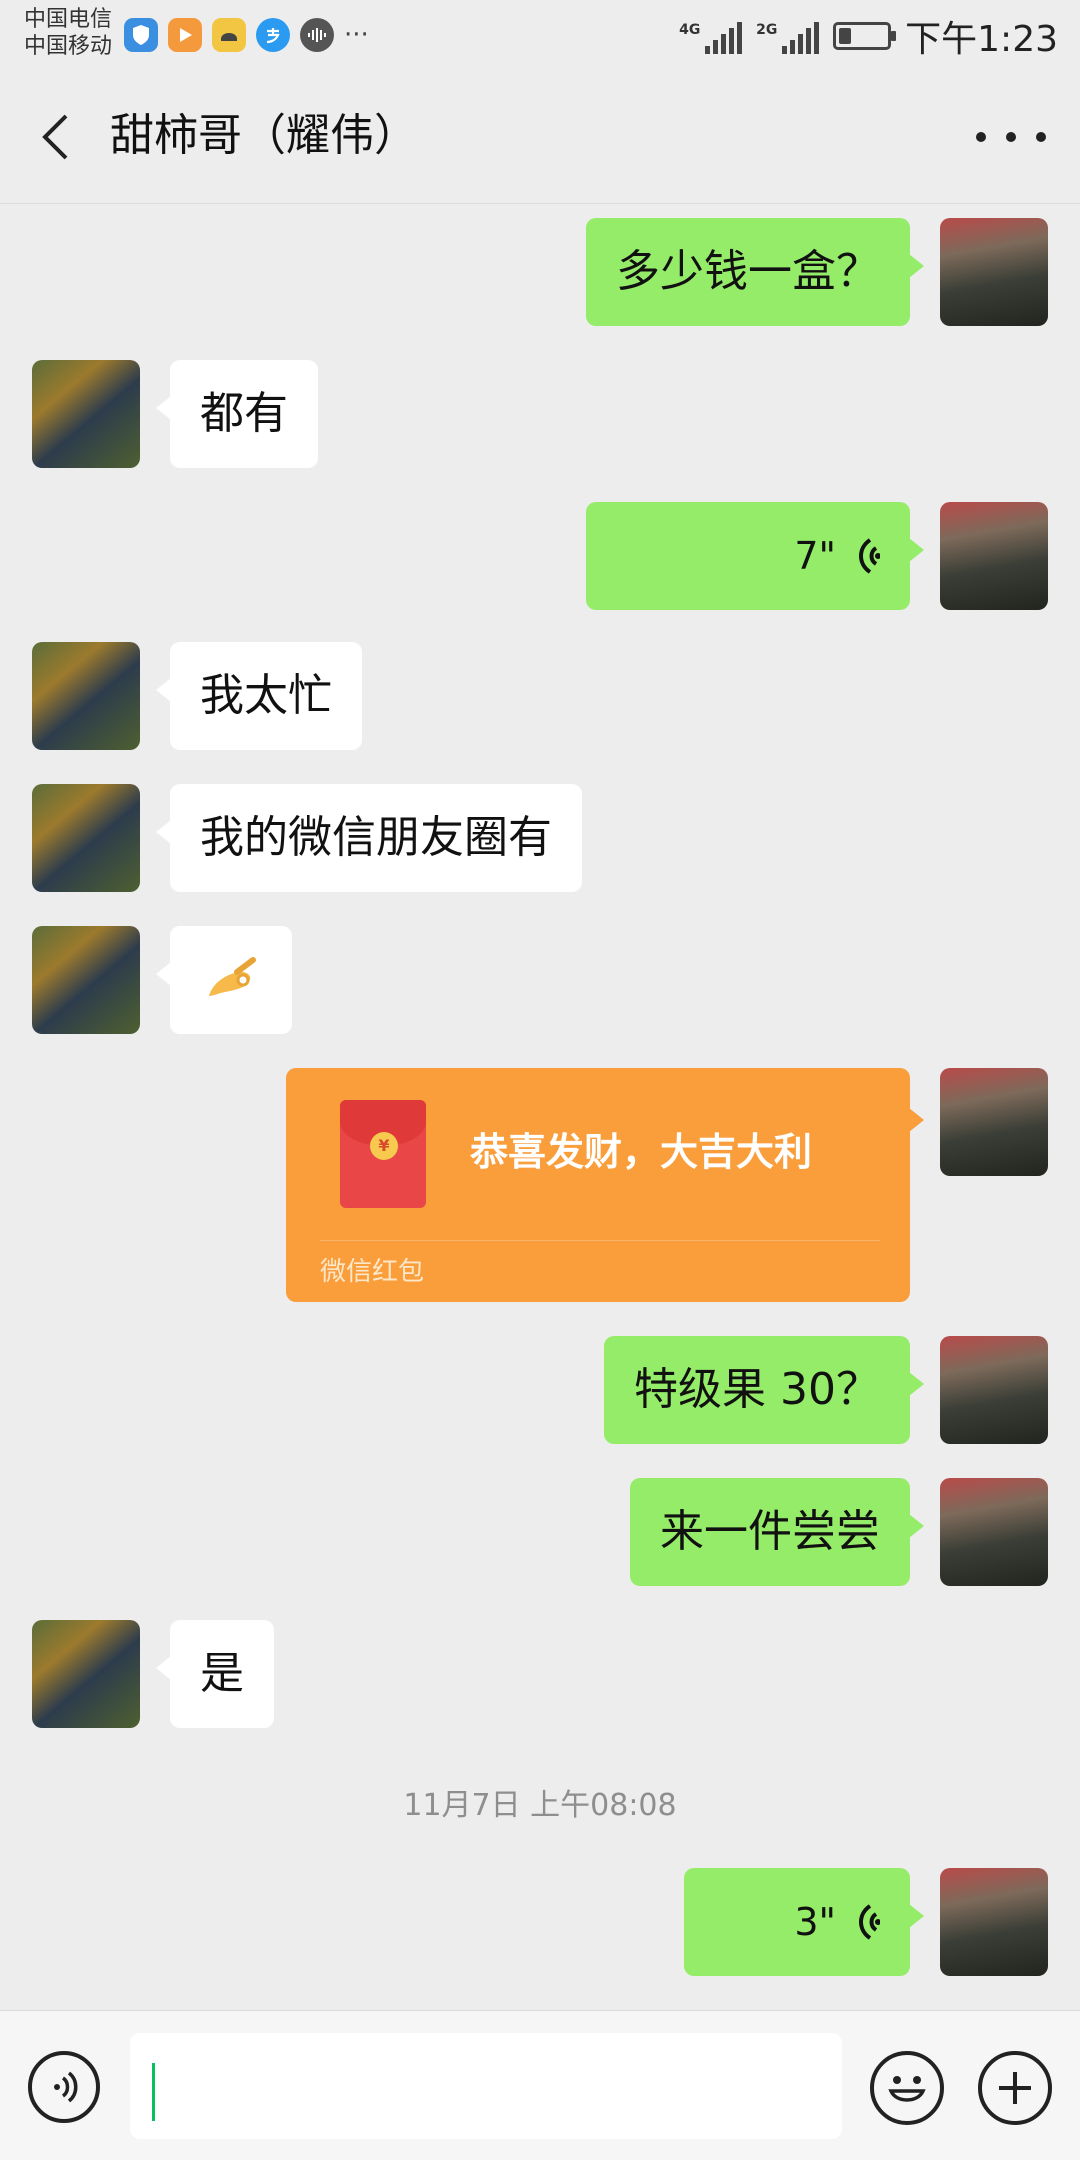  Describe the element at coordinates (767, 30) in the screenshot. I see `network-2g-label: 2G` at that location.